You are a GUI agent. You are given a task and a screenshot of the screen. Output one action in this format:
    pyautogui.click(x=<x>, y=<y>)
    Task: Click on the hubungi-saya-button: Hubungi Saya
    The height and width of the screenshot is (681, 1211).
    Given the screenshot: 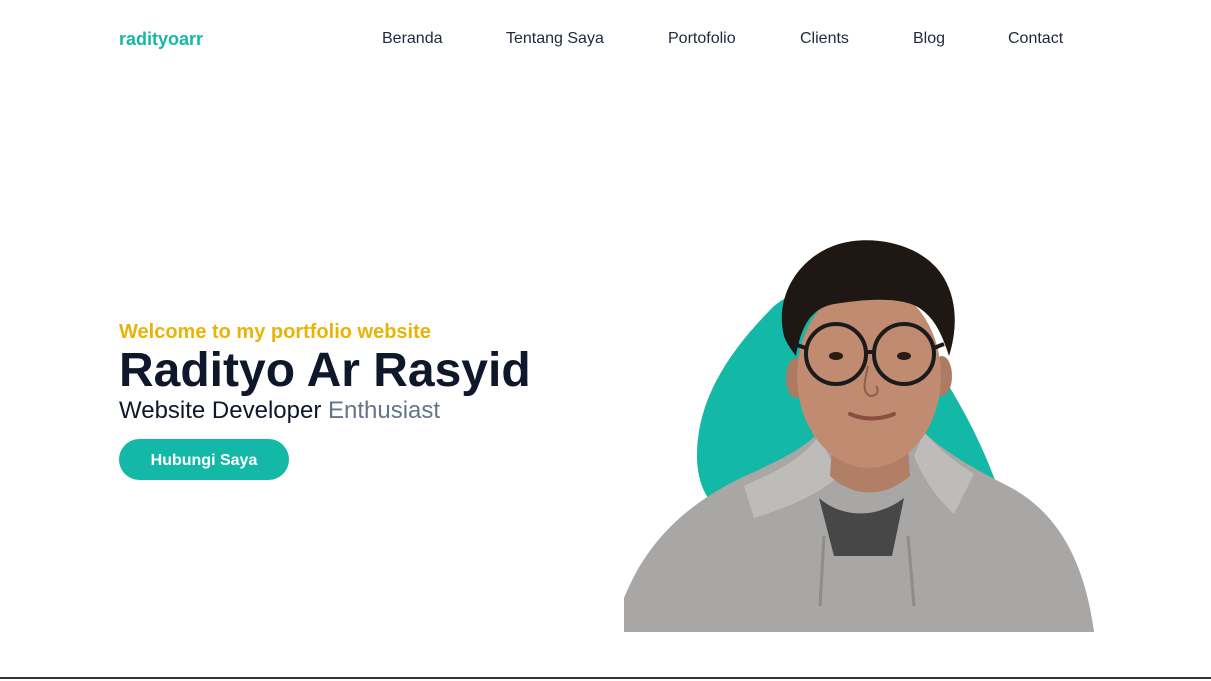 What is the action you would take?
    pyautogui.click(x=204, y=459)
    